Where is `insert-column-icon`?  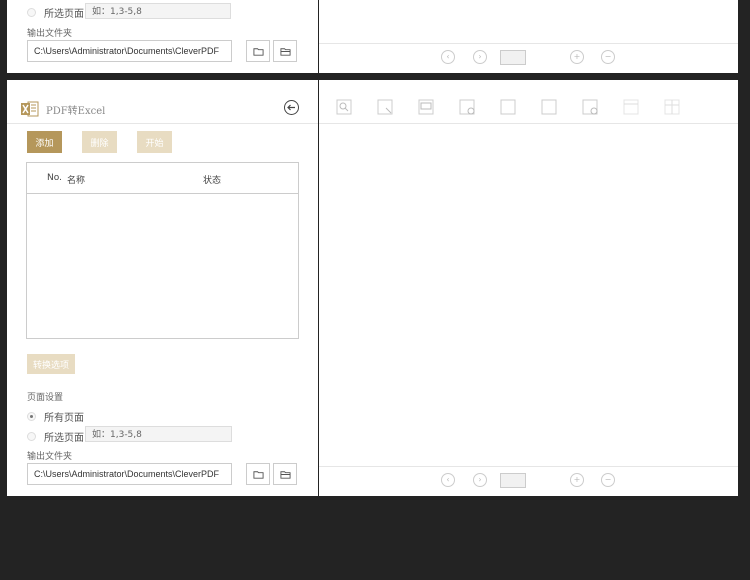
insert-column-icon is located at coordinates (672, 107).